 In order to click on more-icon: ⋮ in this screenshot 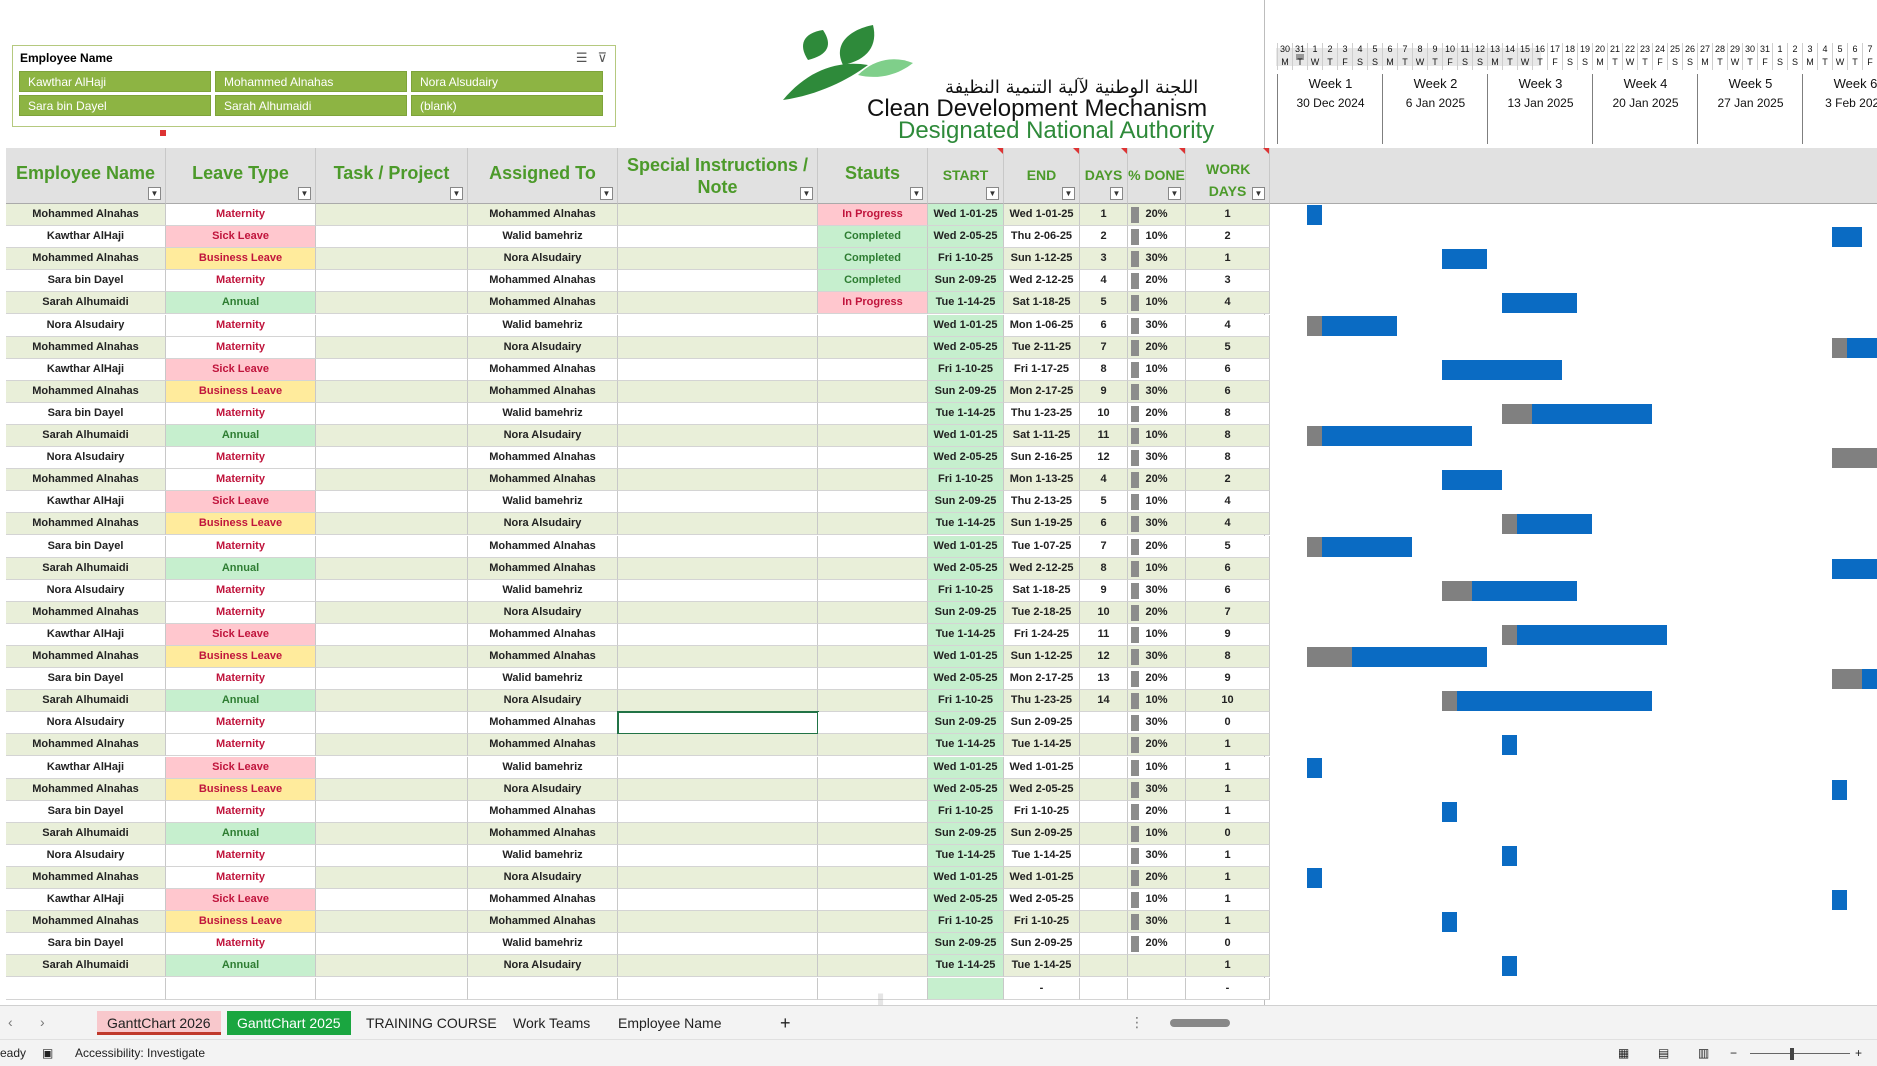, I will do `click(1137, 1022)`.